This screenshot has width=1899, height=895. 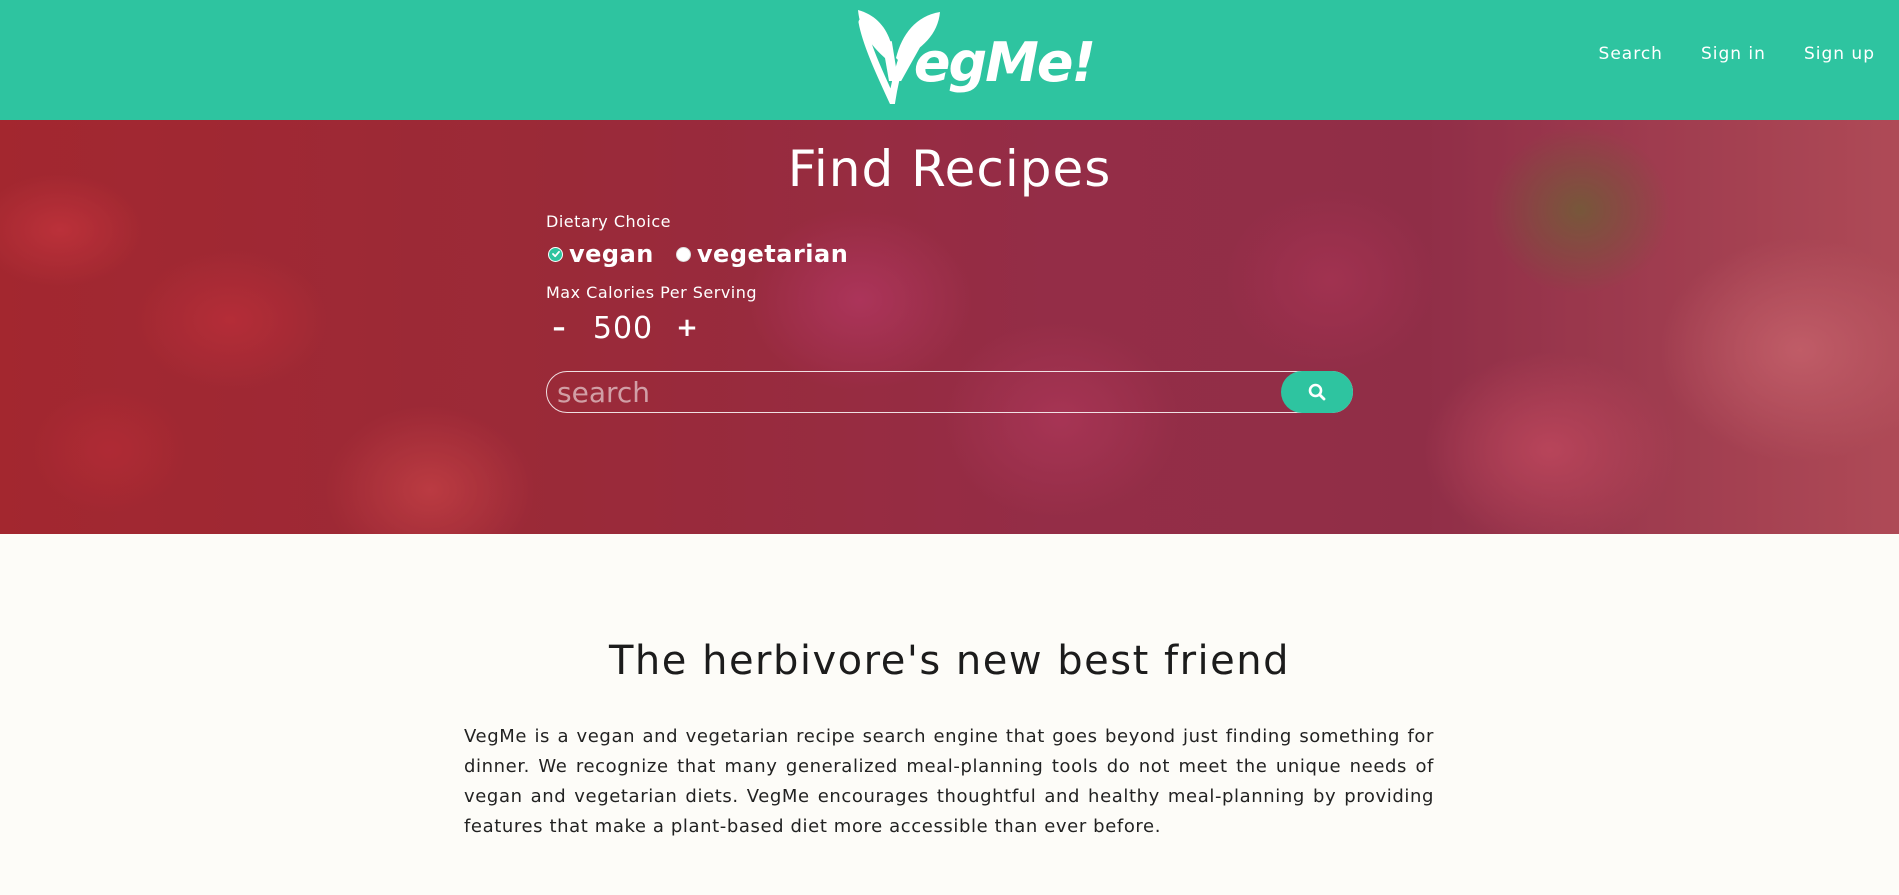 What do you see at coordinates (611, 254) in the screenshot?
I see `radio-vegan-label: vegan` at bounding box center [611, 254].